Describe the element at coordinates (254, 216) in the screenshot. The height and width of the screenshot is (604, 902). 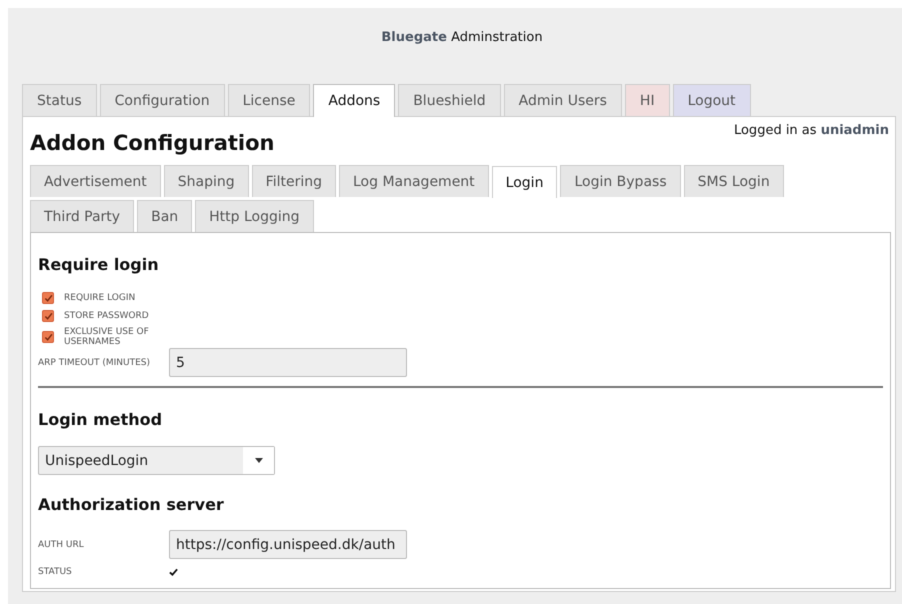
I see `sub-tab: Http Logging` at that location.